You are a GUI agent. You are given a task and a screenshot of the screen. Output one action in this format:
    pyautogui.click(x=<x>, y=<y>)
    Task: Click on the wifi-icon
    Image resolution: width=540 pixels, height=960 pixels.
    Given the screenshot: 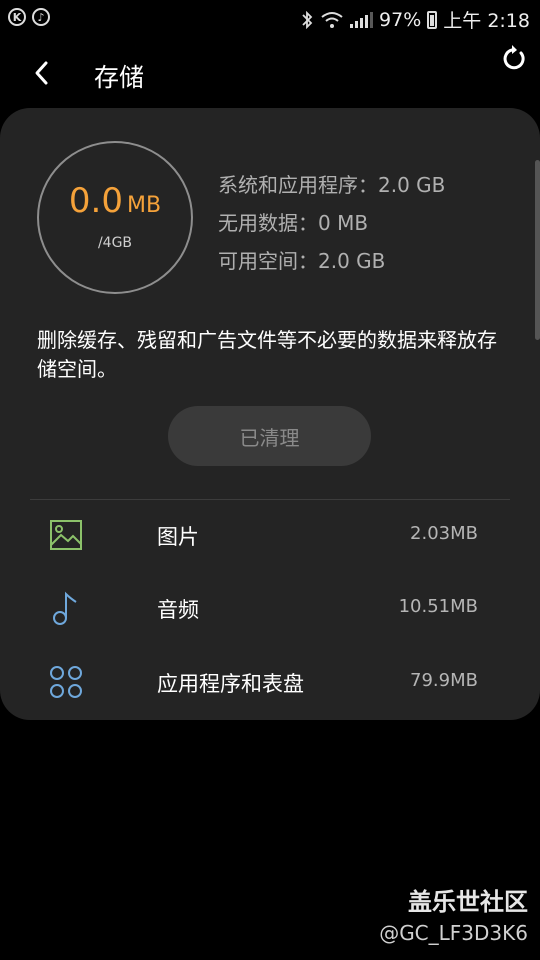 What is the action you would take?
    pyautogui.click(x=332, y=19)
    